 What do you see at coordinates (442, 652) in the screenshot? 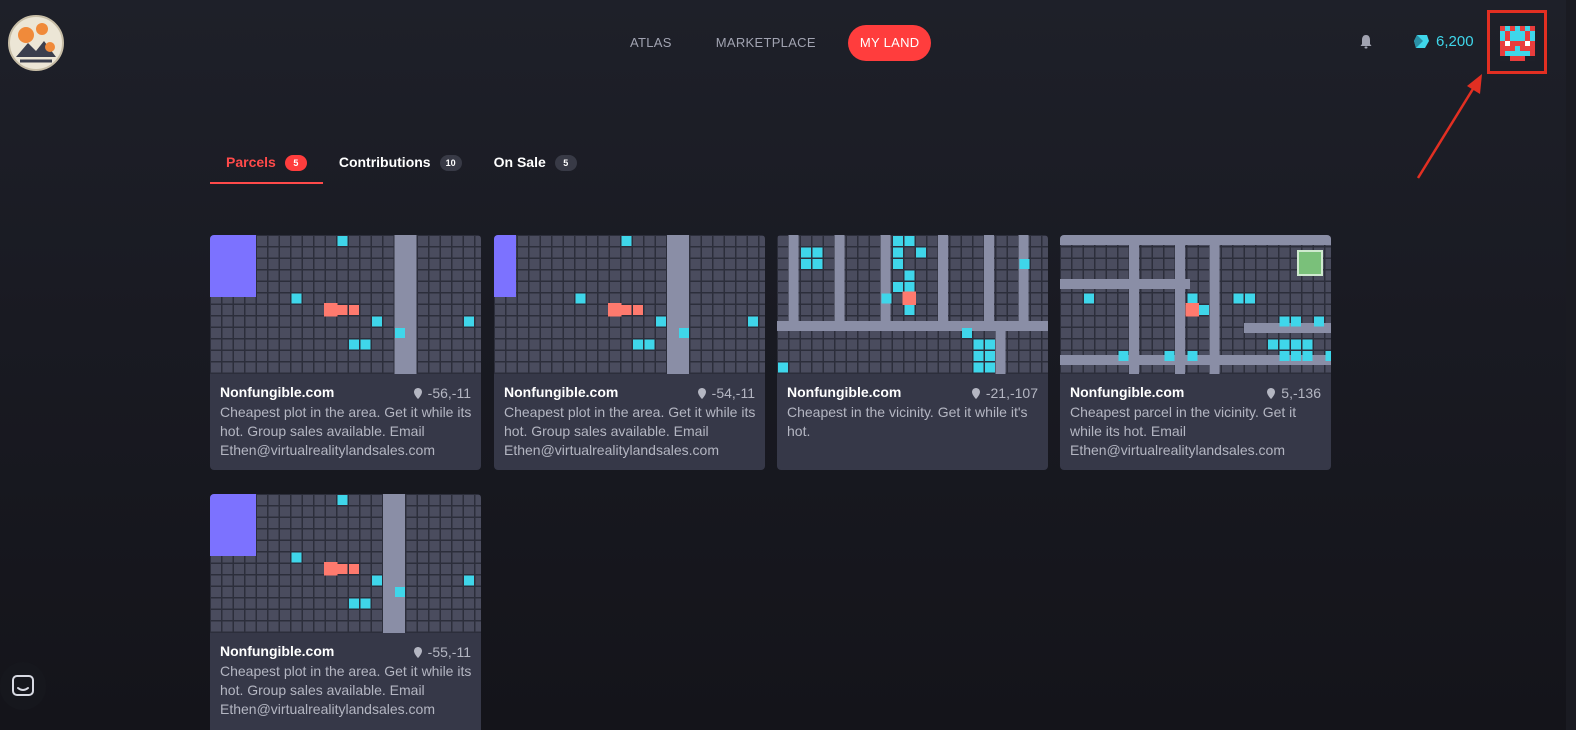
I see `parcel-coords: -55,-11` at bounding box center [442, 652].